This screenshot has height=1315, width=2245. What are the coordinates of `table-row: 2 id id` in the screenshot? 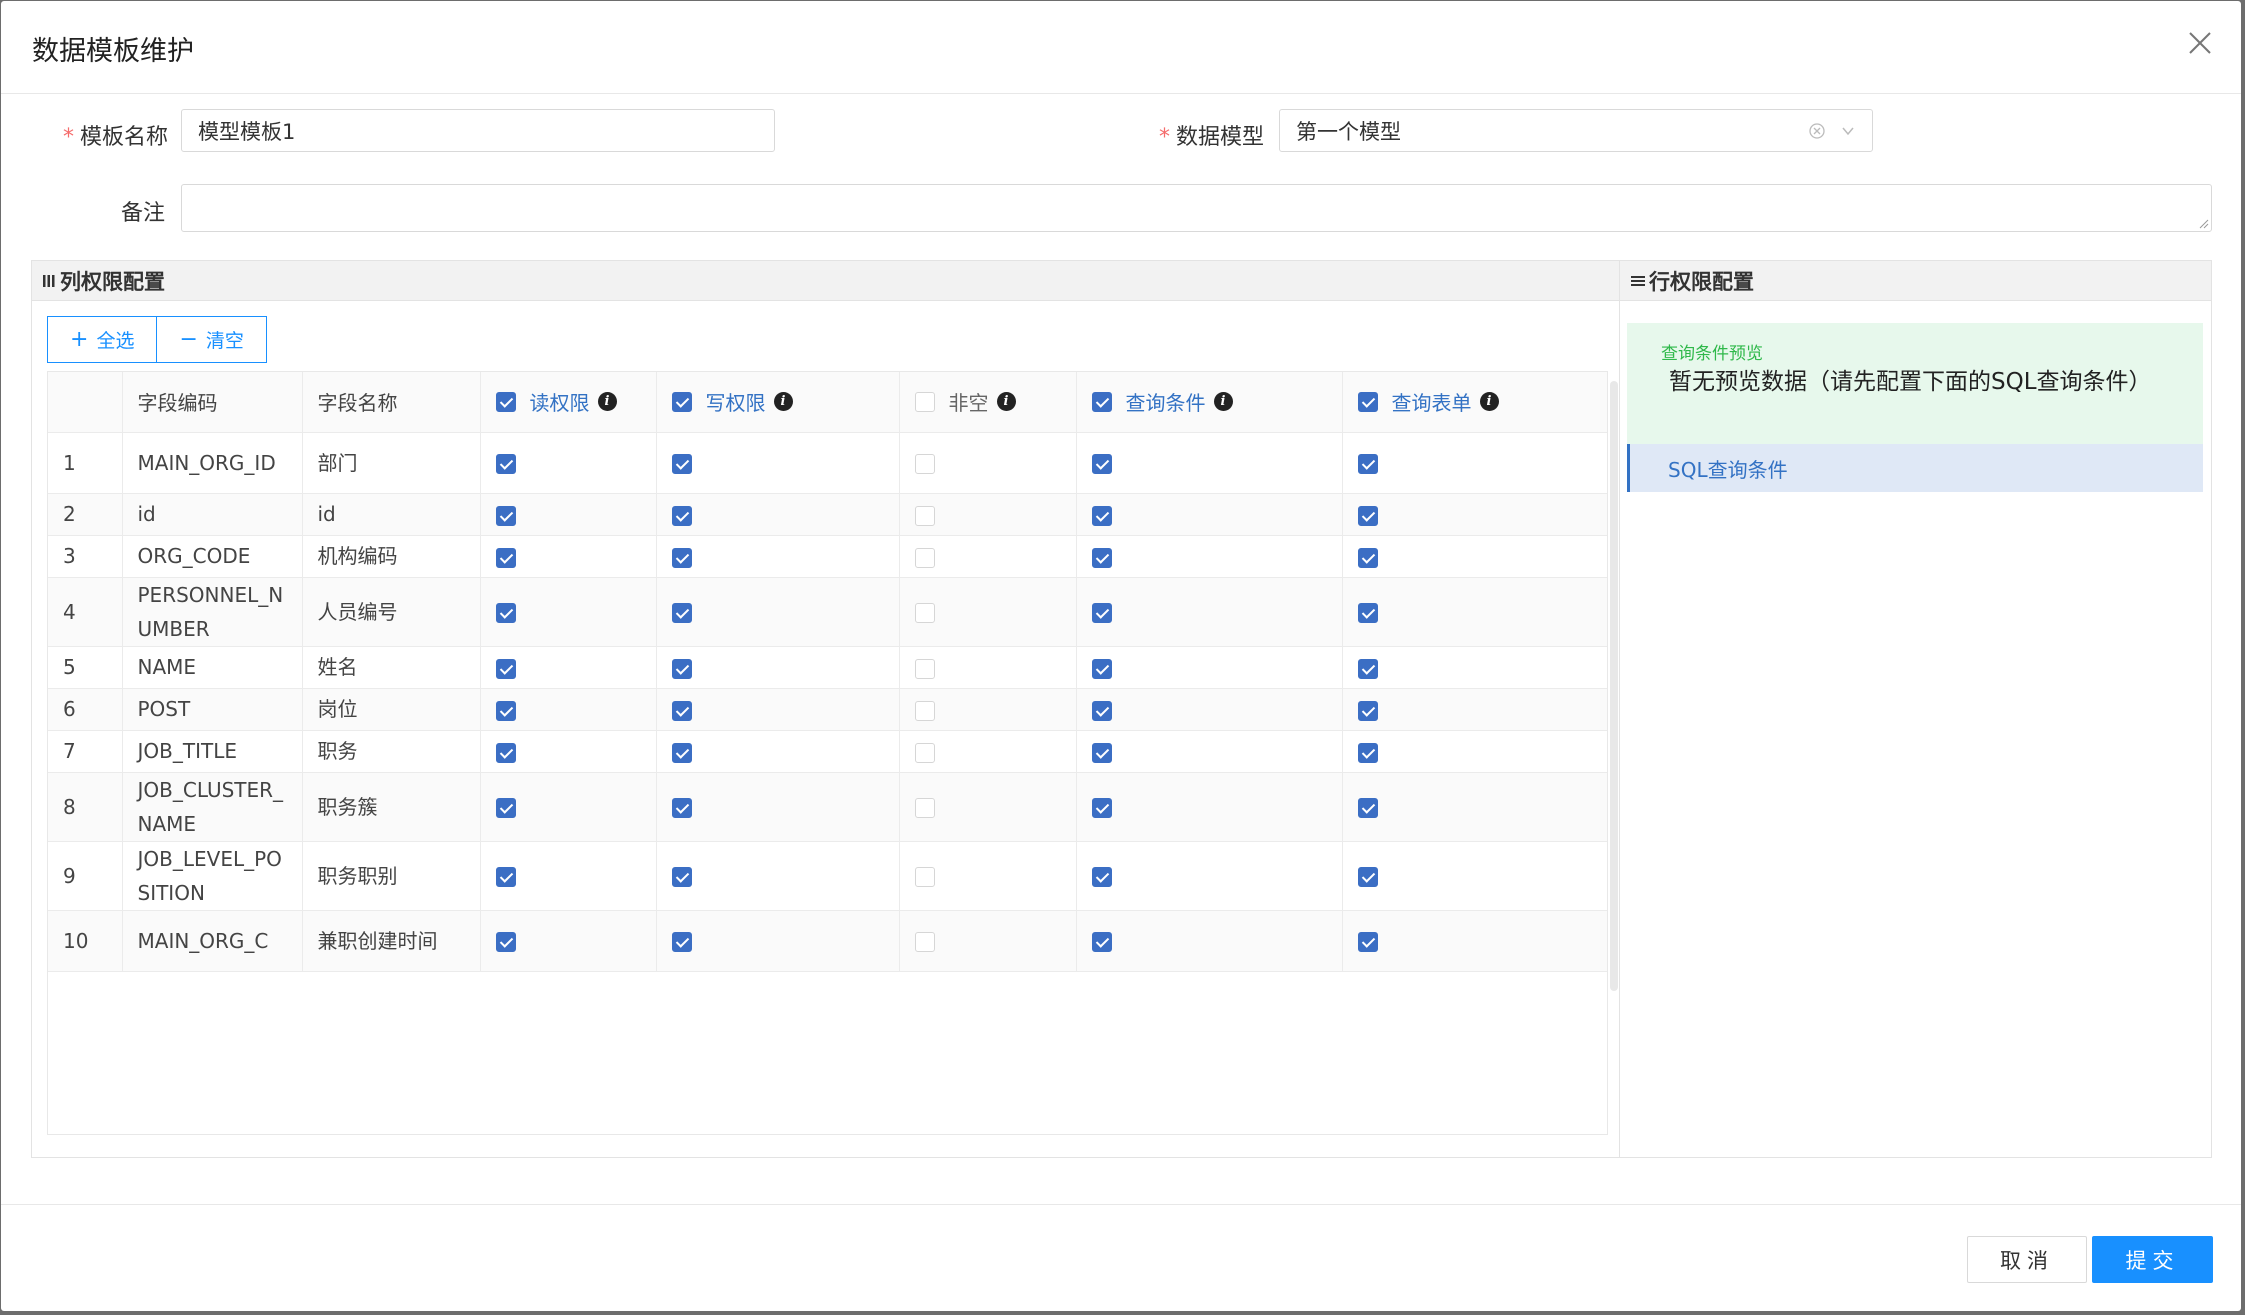 It's located at (827, 514).